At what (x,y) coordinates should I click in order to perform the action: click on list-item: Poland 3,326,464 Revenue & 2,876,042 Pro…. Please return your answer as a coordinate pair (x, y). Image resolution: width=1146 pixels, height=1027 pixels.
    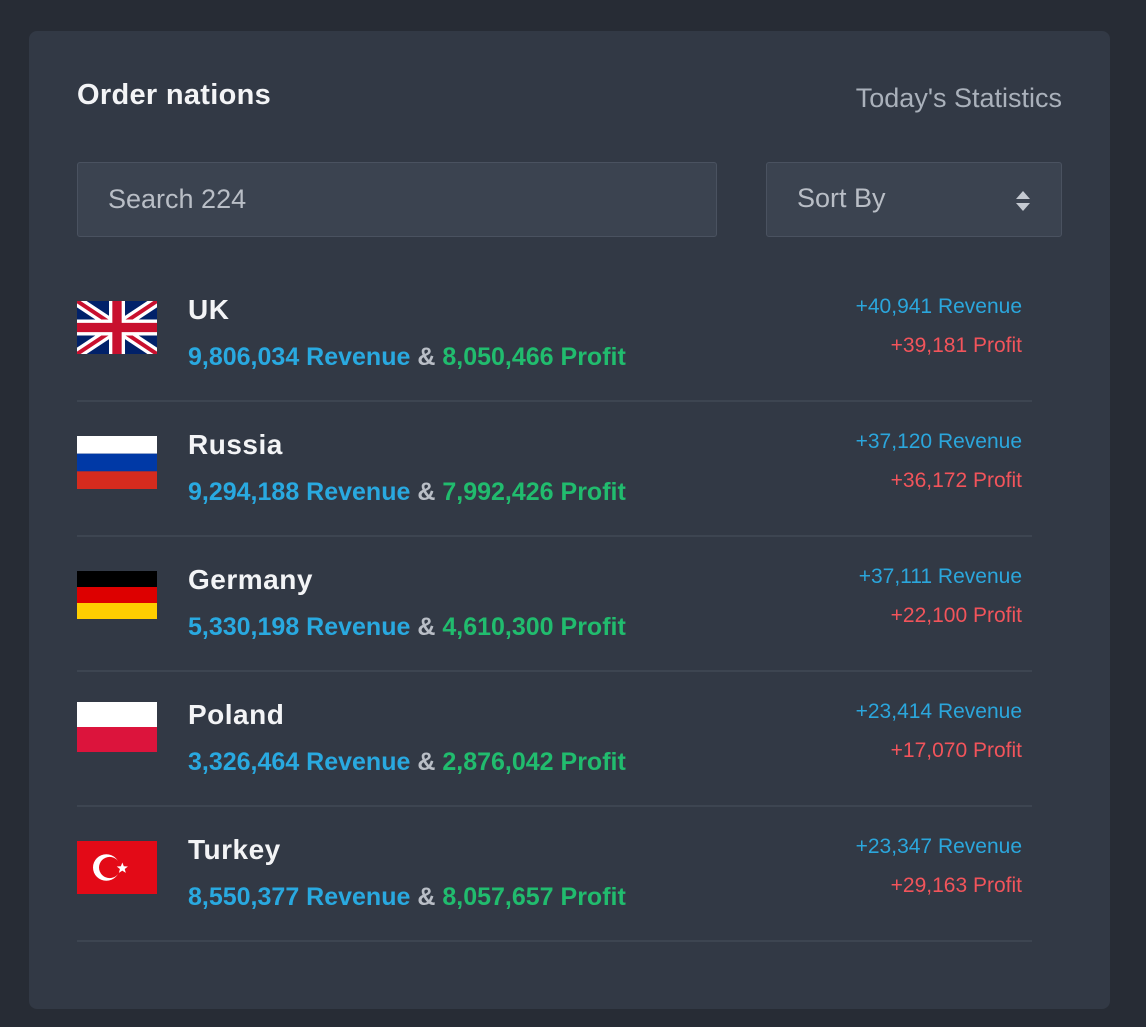
    Looking at the image, I should click on (554, 739).